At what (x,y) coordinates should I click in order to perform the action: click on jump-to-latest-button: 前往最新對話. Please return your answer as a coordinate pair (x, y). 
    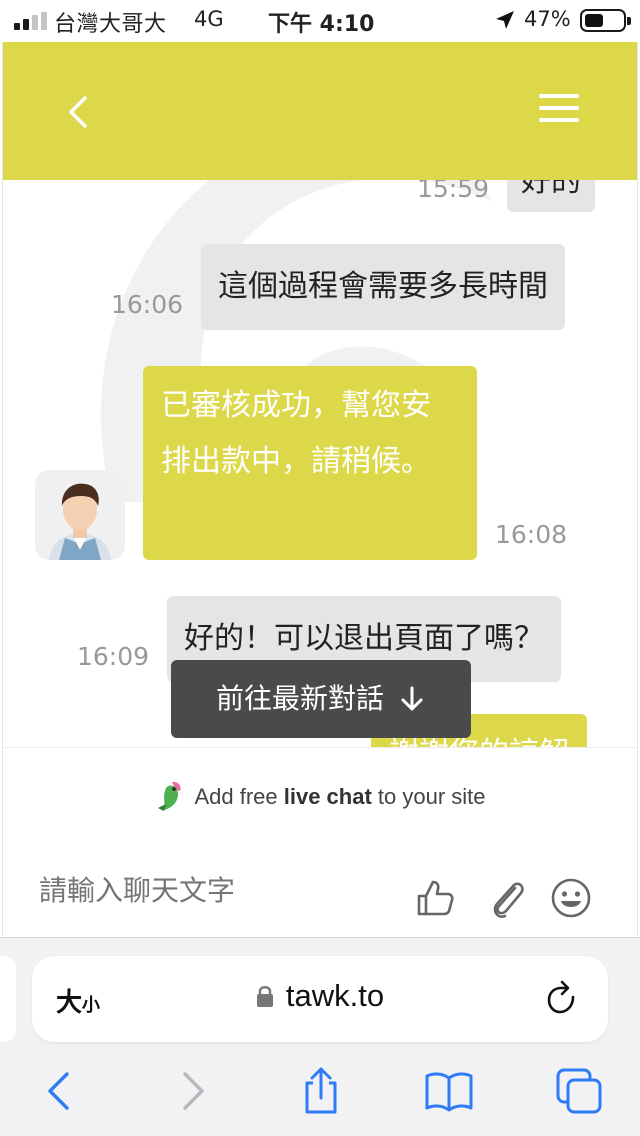
    Looking at the image, I should click on (321, 699).